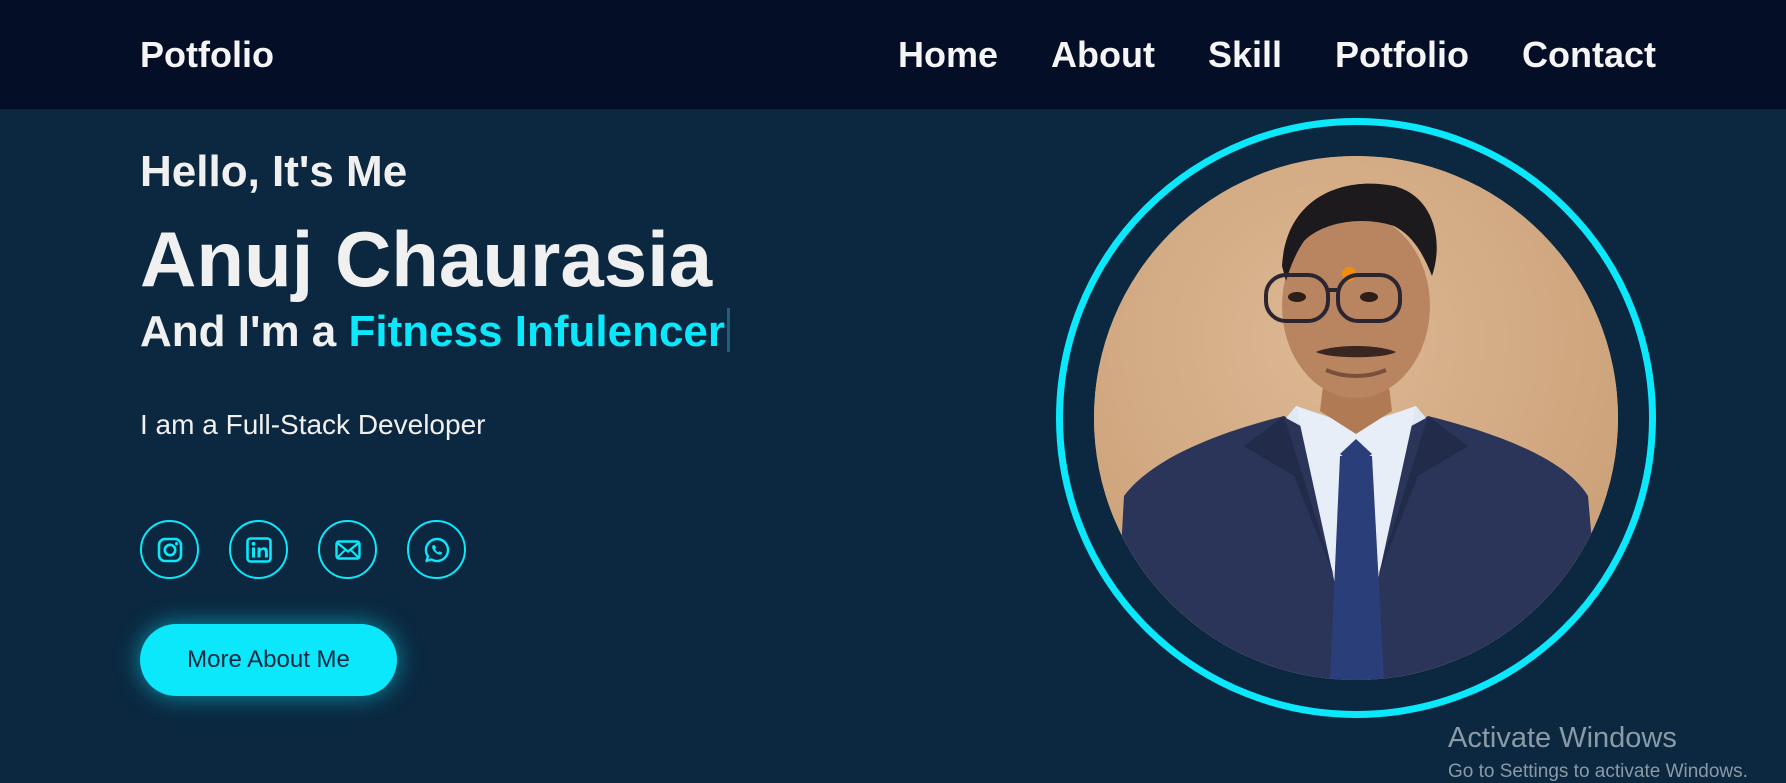 The width and height of the screenshot is (1786, 783). I want to click on main-nav: Home About Skill Potfolio Contact, so click(1277, 55).